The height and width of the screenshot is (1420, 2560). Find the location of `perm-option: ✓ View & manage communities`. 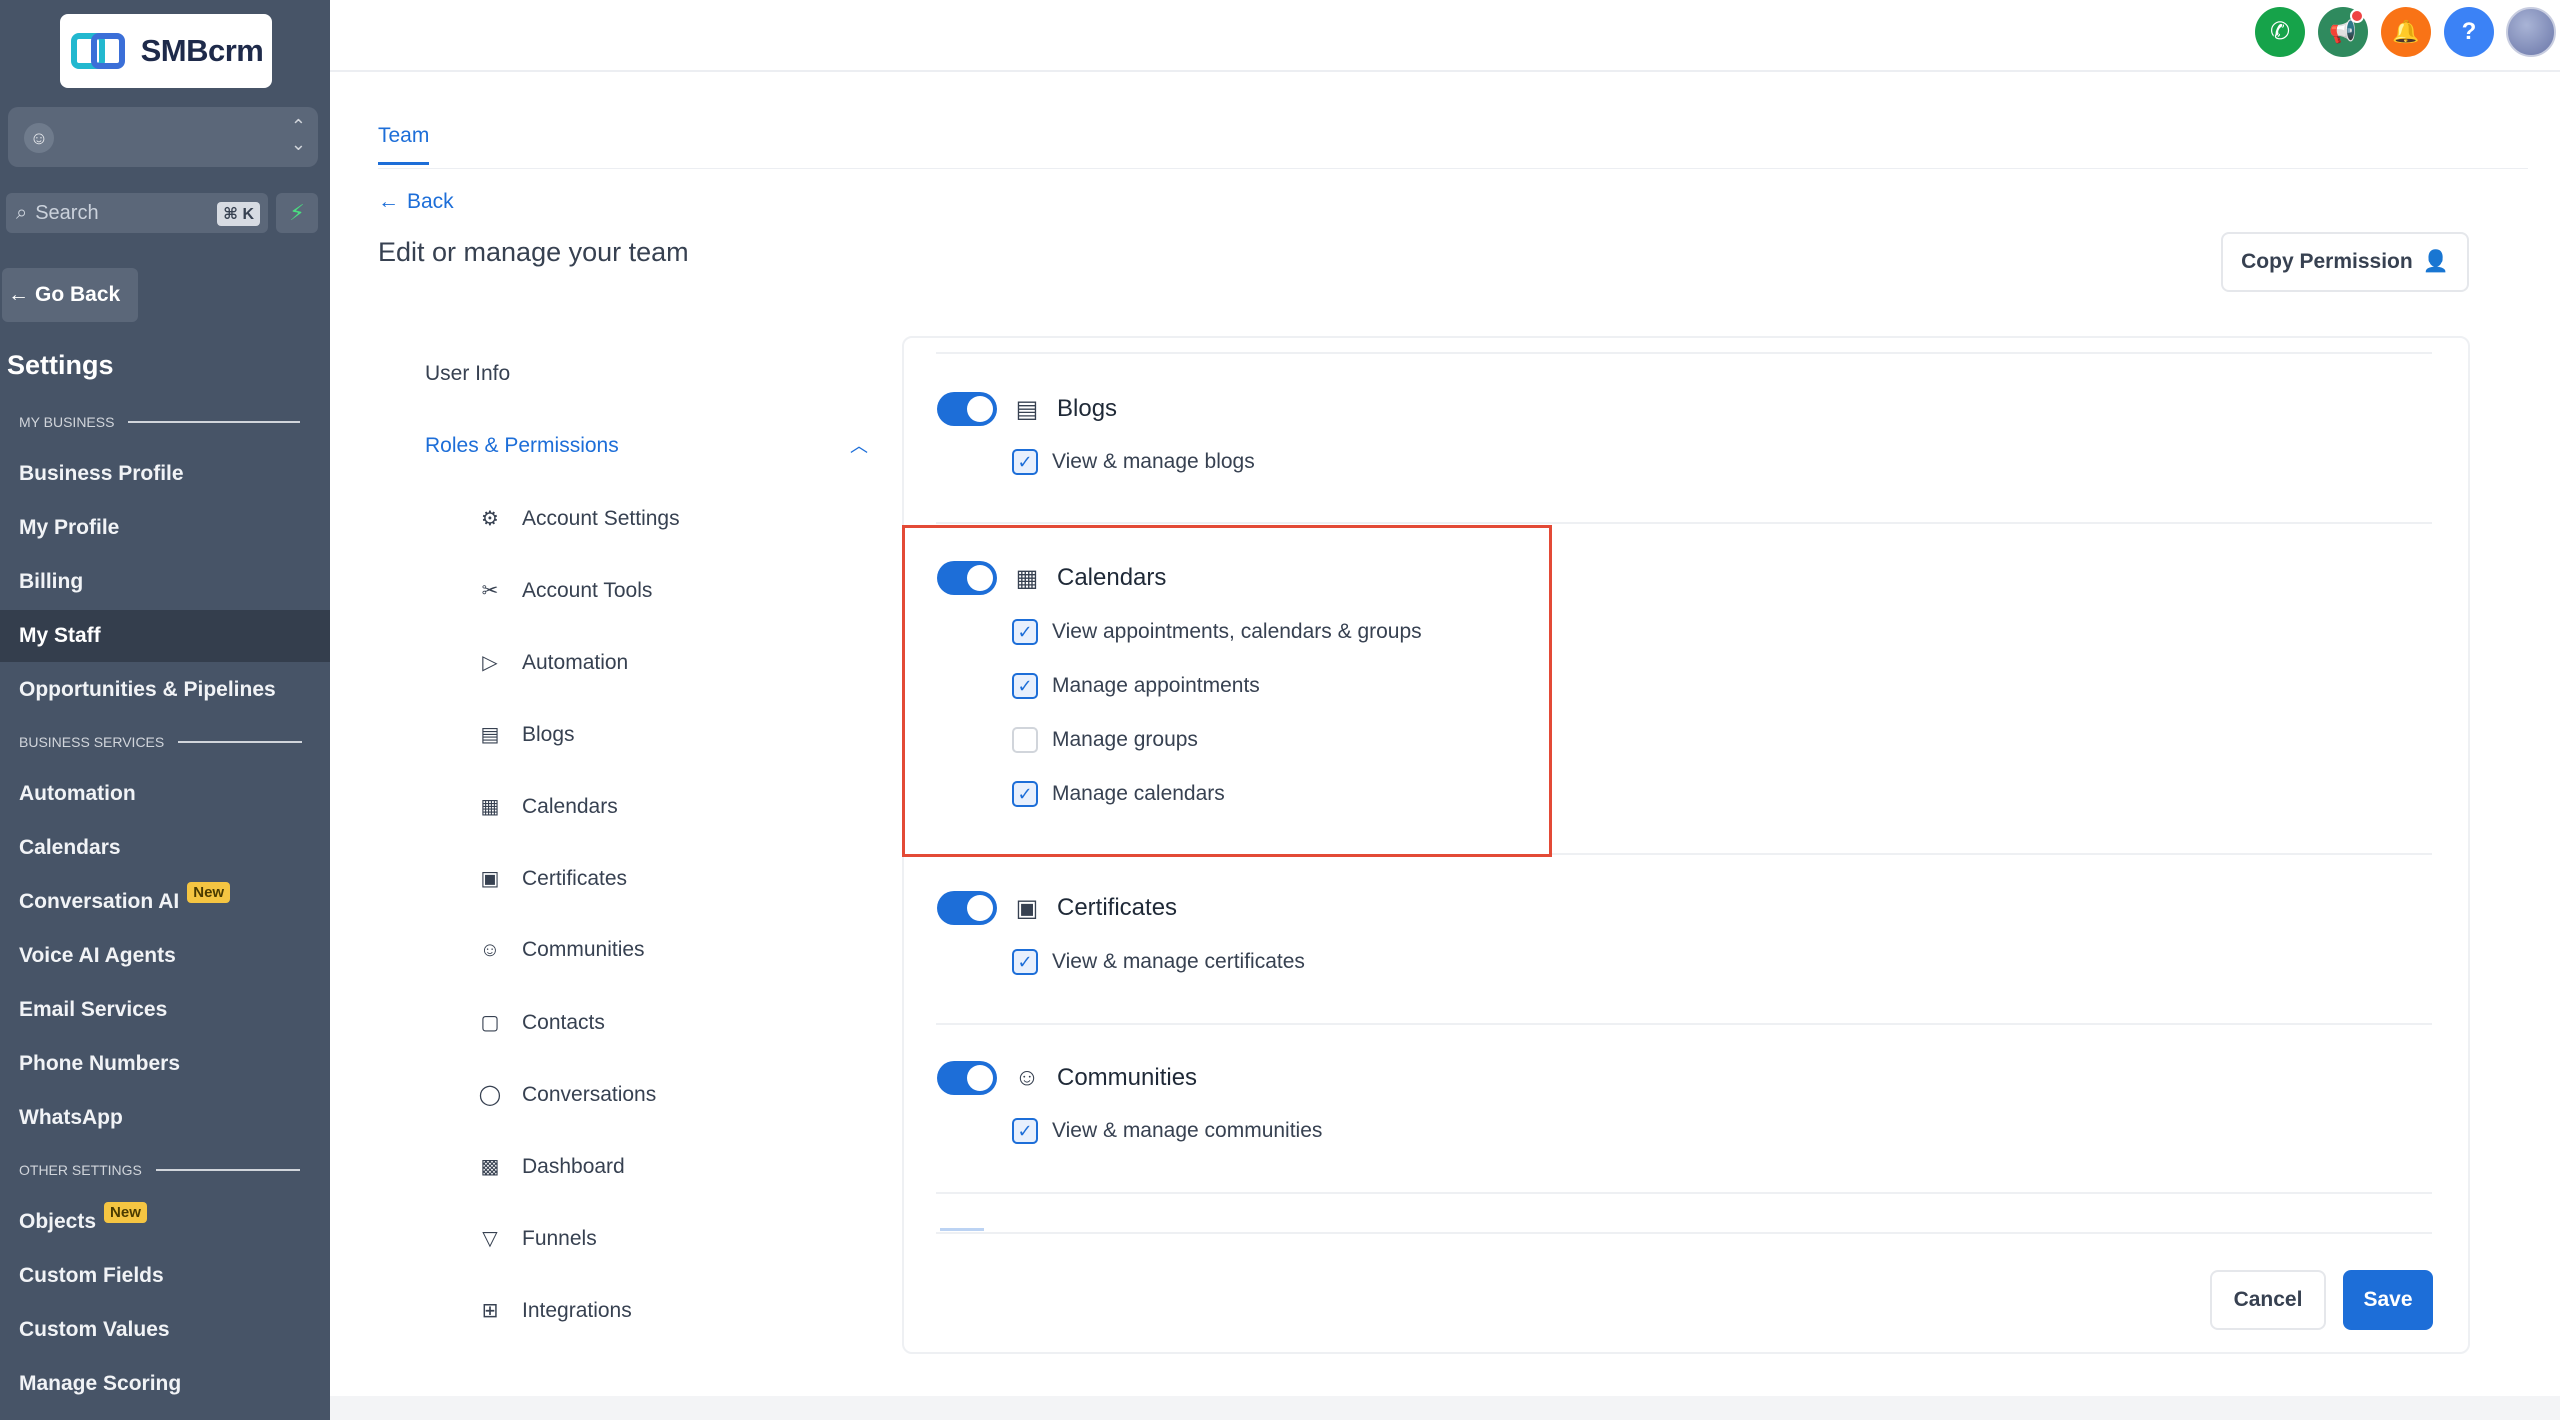

perm-option: ✓ View & manage communities is located at coordinates (1167, 1131).